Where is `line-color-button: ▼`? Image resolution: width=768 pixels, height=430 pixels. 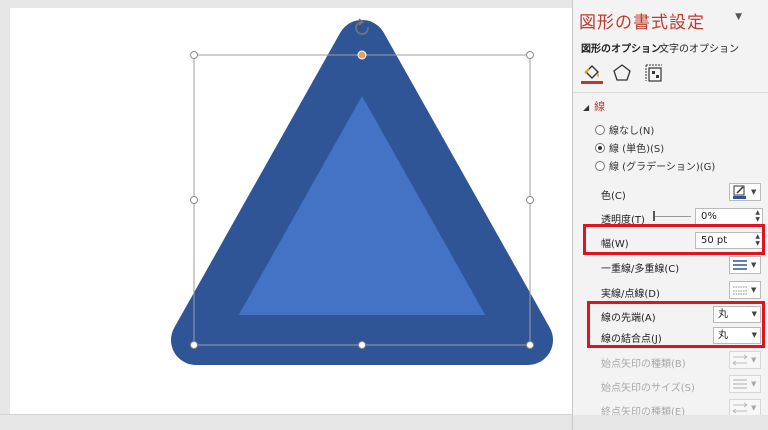 line-color-button: ▼ is located at coordinates (745, 192).